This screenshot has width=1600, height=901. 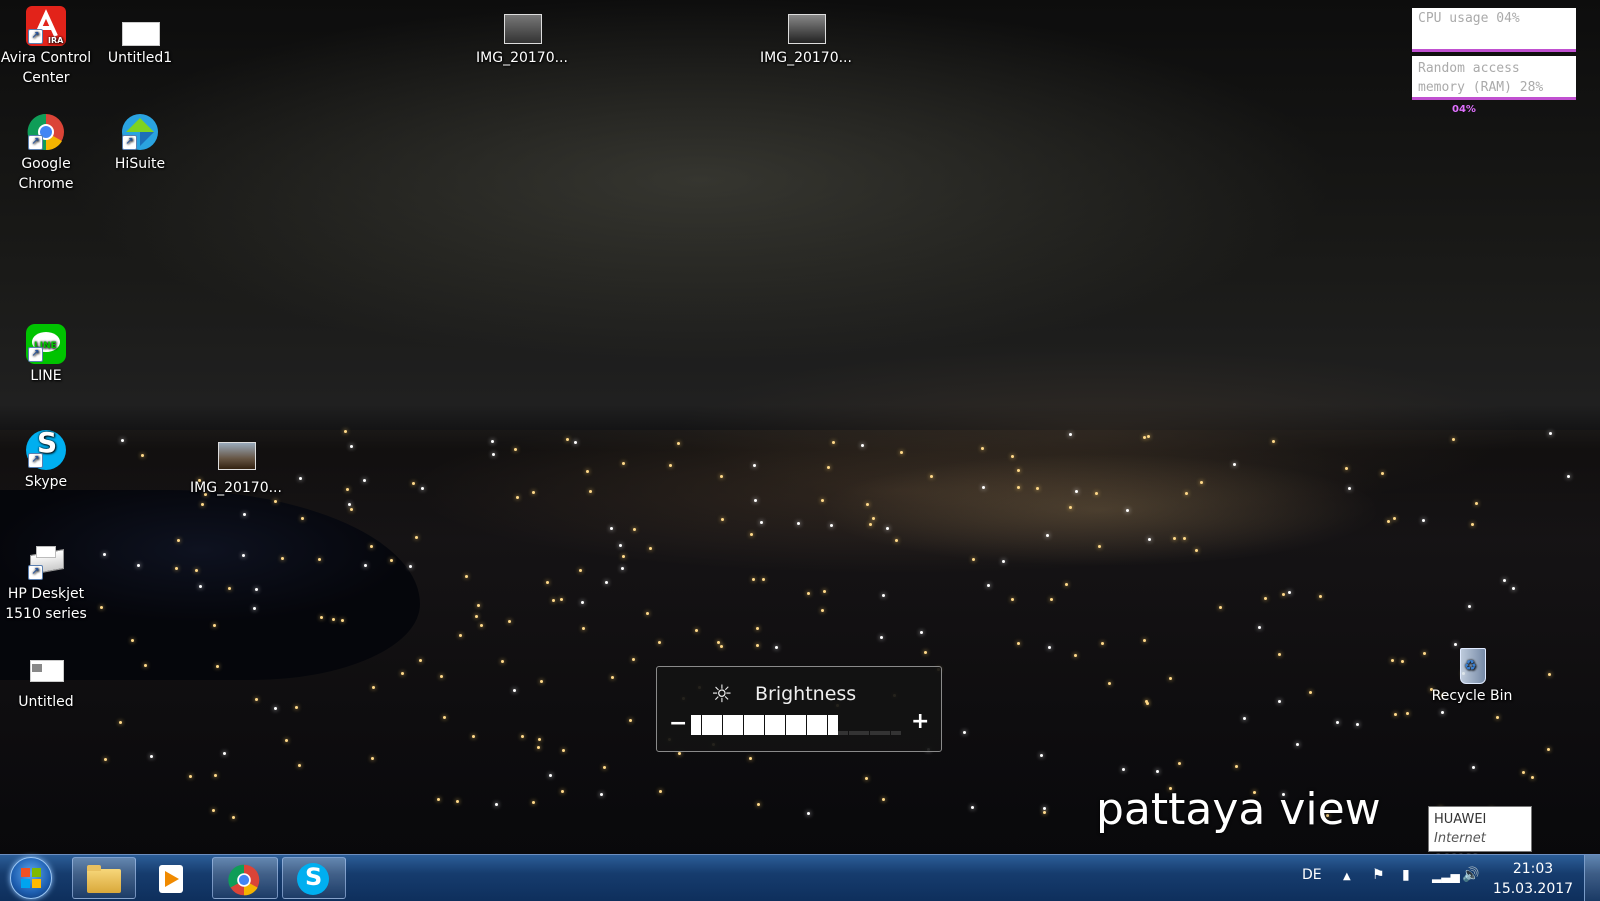 I want to click on media-player-icon, so click(x=172, y=879).